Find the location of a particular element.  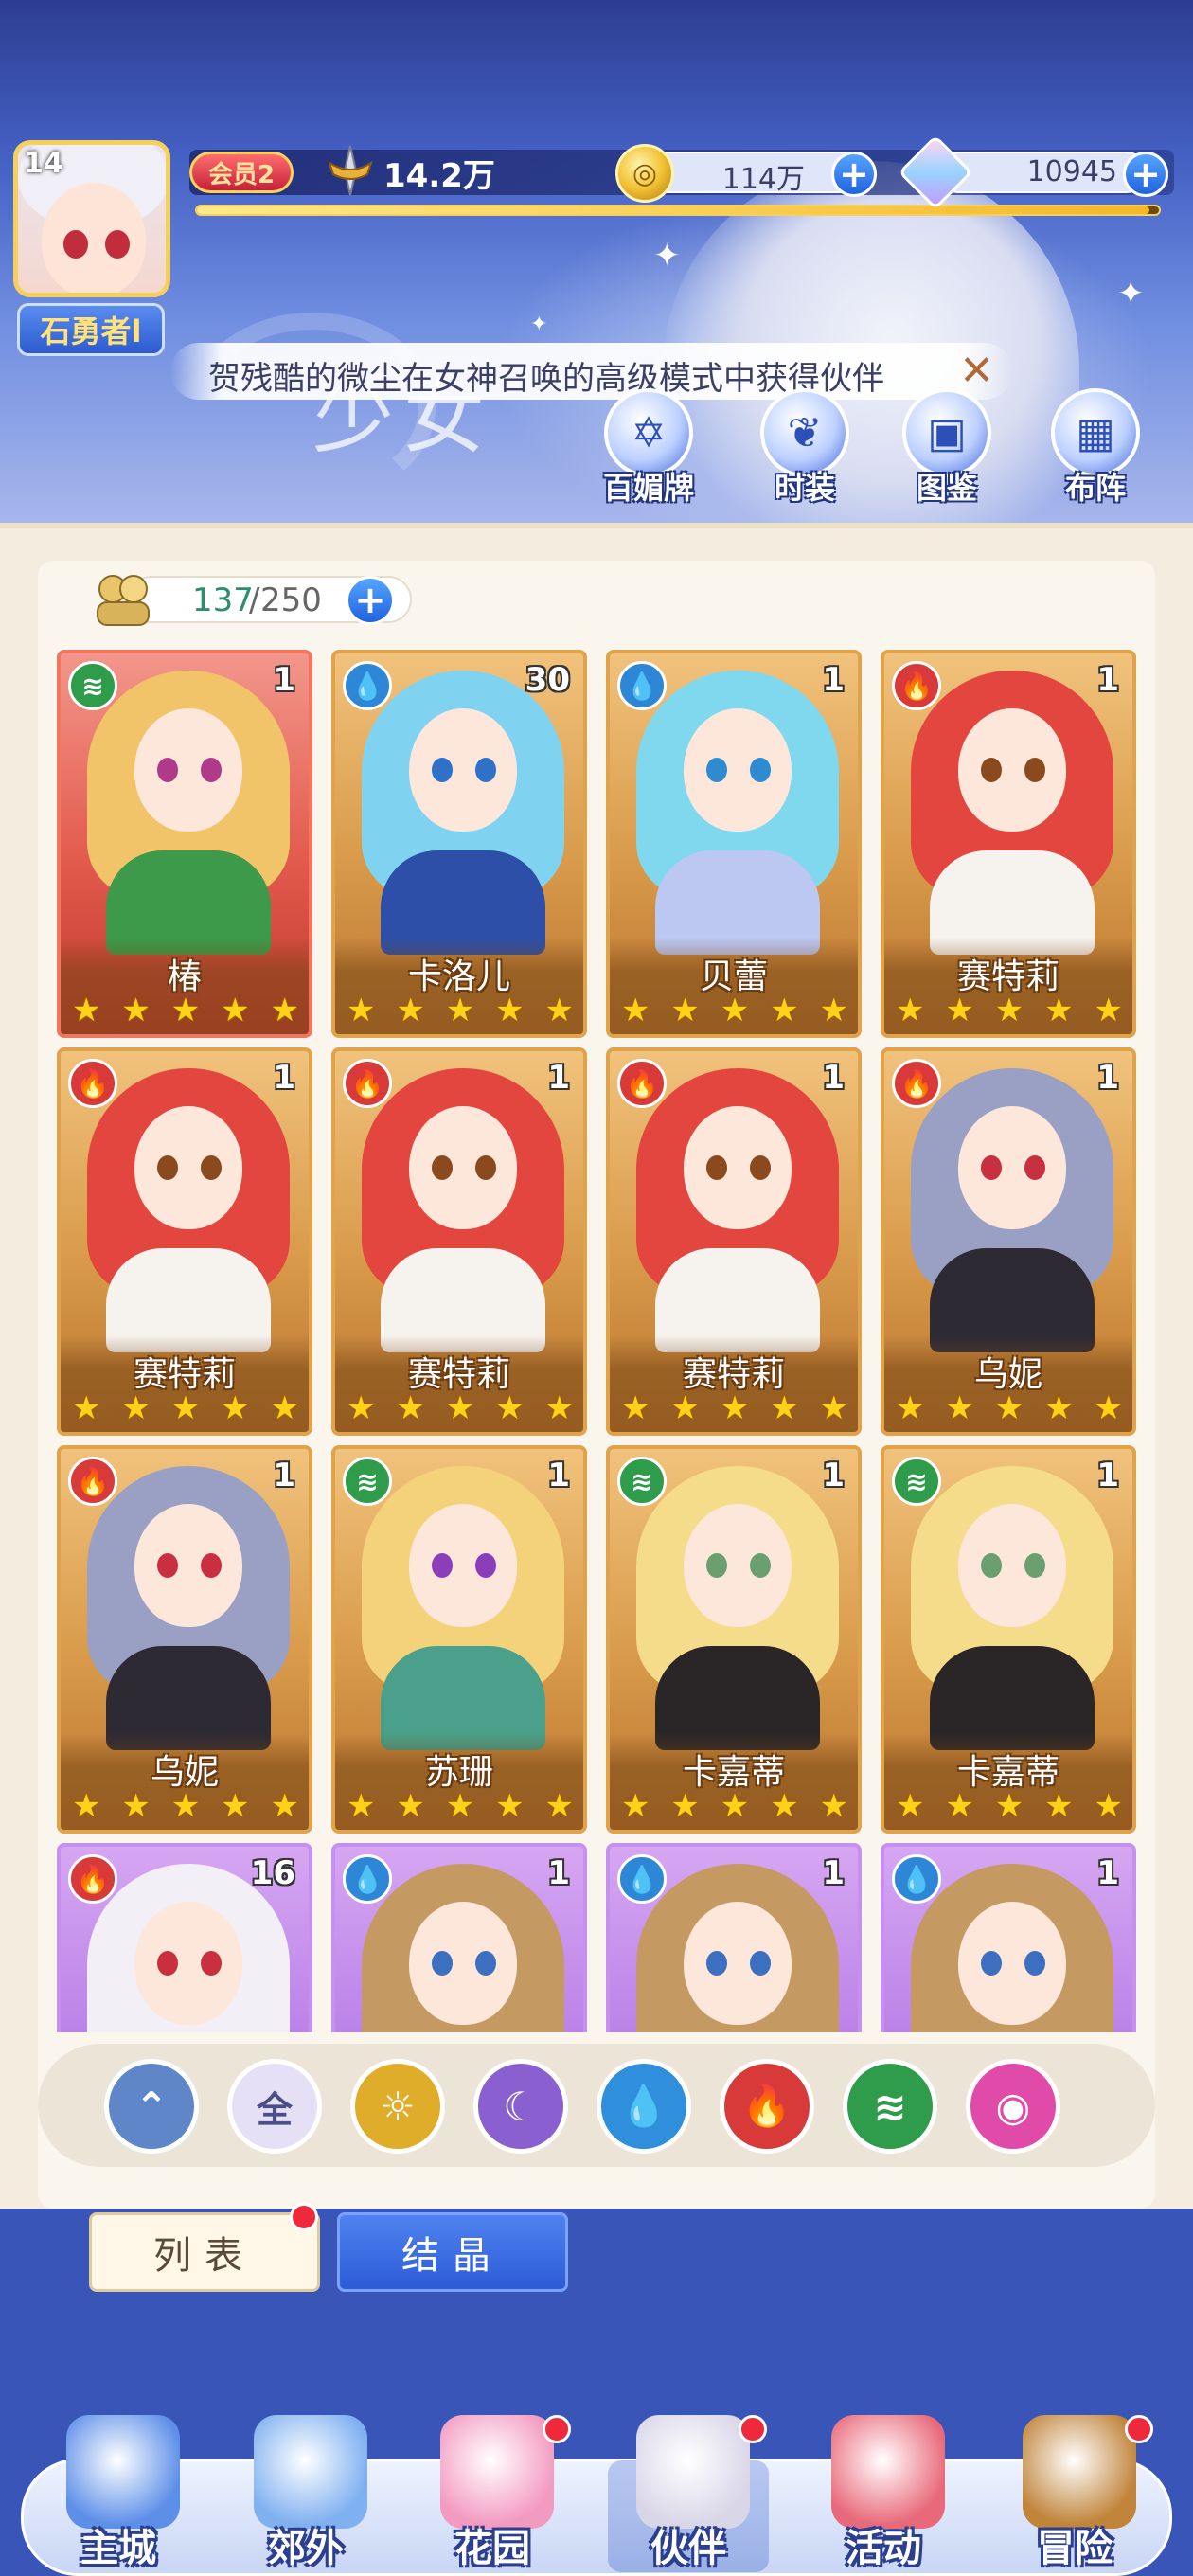

nav-label: 冒险 is located at coordinates (1075, 2548).